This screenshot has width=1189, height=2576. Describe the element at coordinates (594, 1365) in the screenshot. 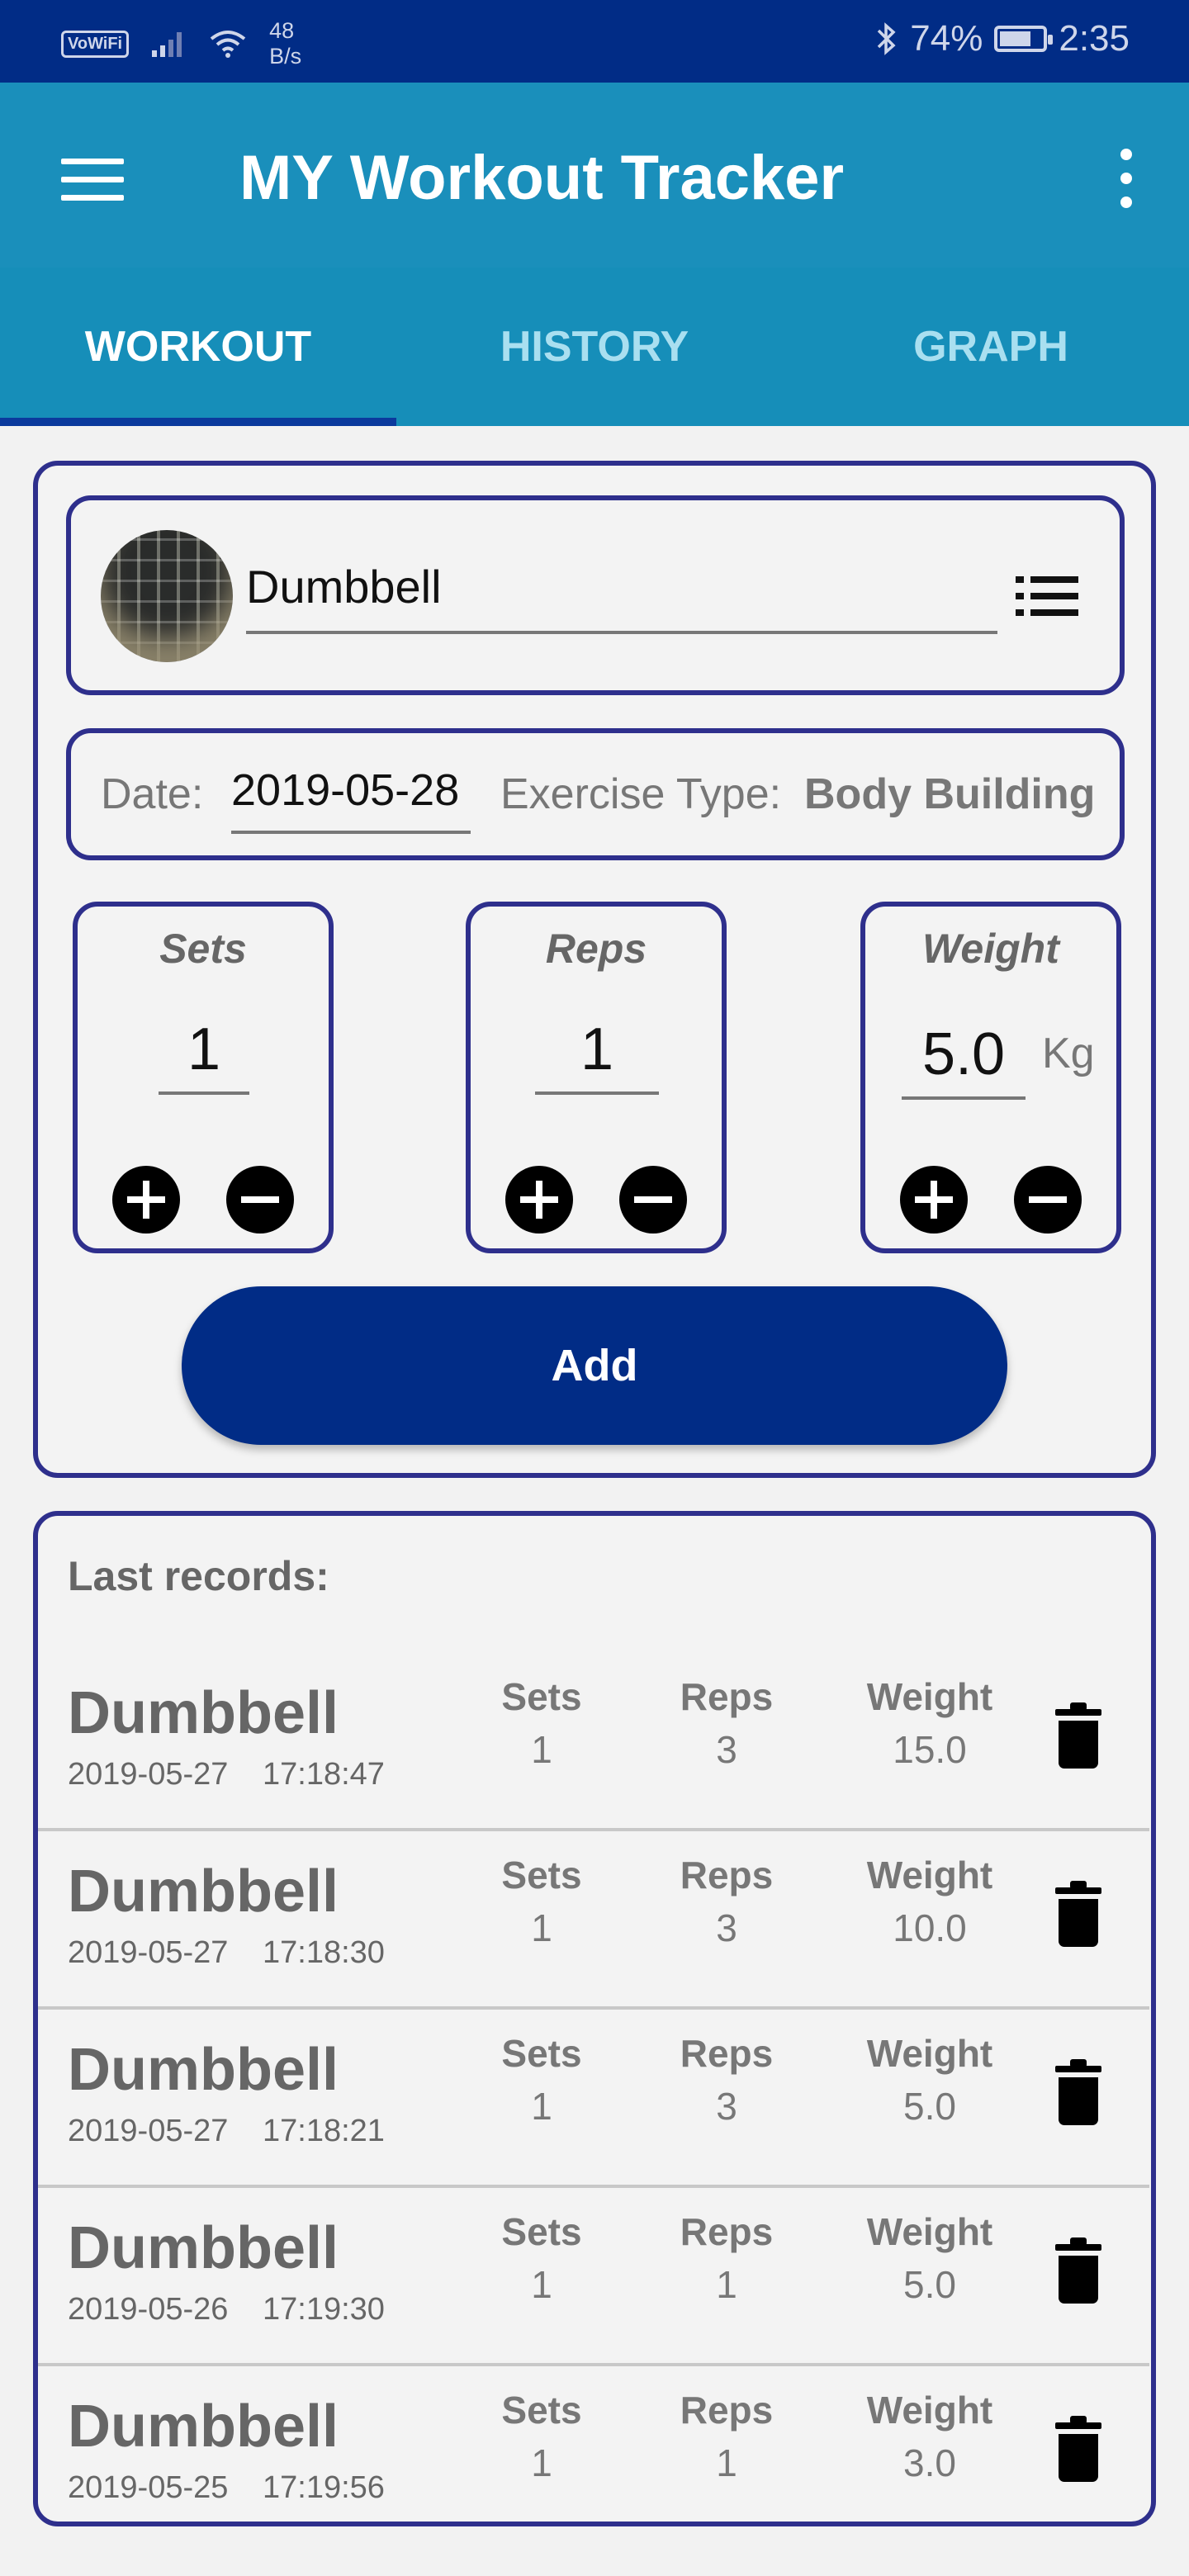

I see `add-button: Add` at that location.